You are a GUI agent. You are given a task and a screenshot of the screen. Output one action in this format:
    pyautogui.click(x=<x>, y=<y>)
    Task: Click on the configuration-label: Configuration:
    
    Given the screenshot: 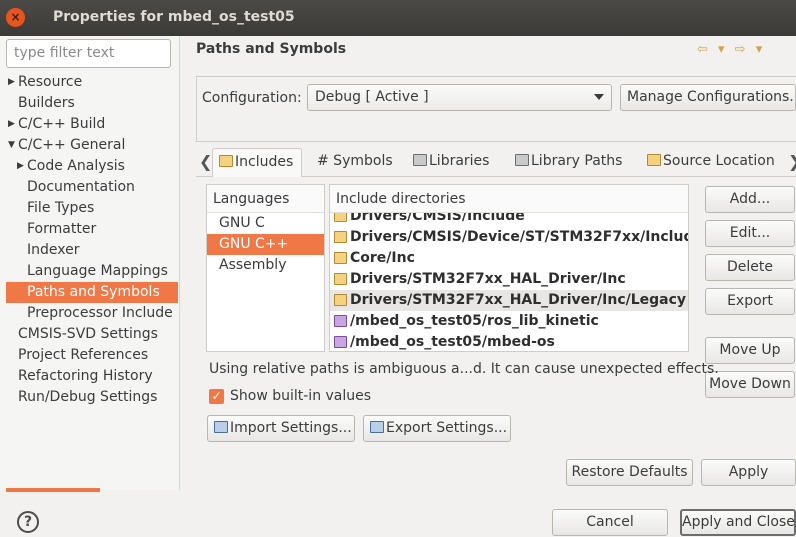 What is the action you would take?
    pyautogui.click(x=252, y=98)
    